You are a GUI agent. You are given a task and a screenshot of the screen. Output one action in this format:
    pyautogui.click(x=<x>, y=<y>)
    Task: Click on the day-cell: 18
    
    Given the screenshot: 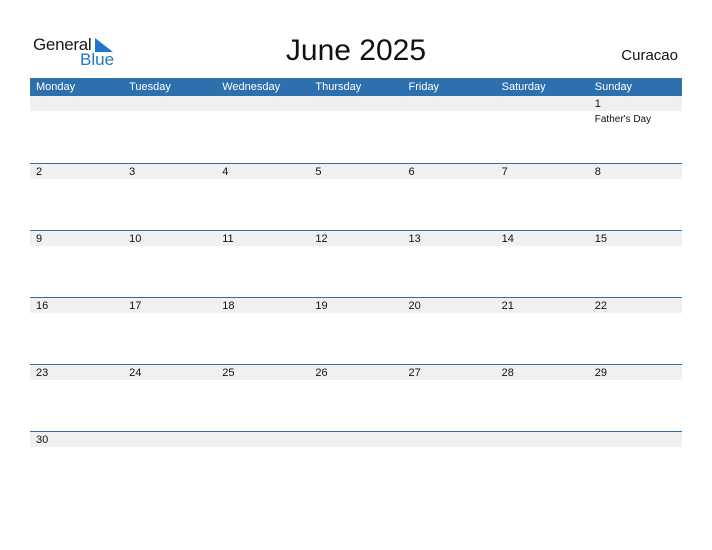 What is the action you would take?
    pyautogui.click(x=263, y=331)
    